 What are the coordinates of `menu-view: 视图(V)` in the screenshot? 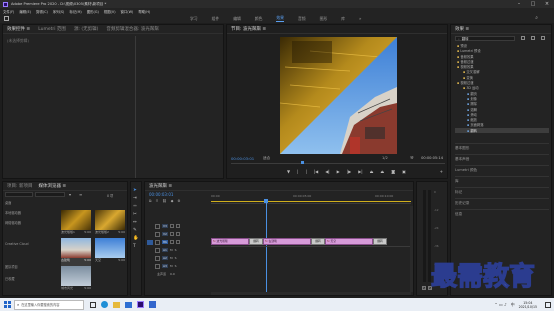 It's located at (110, 11).